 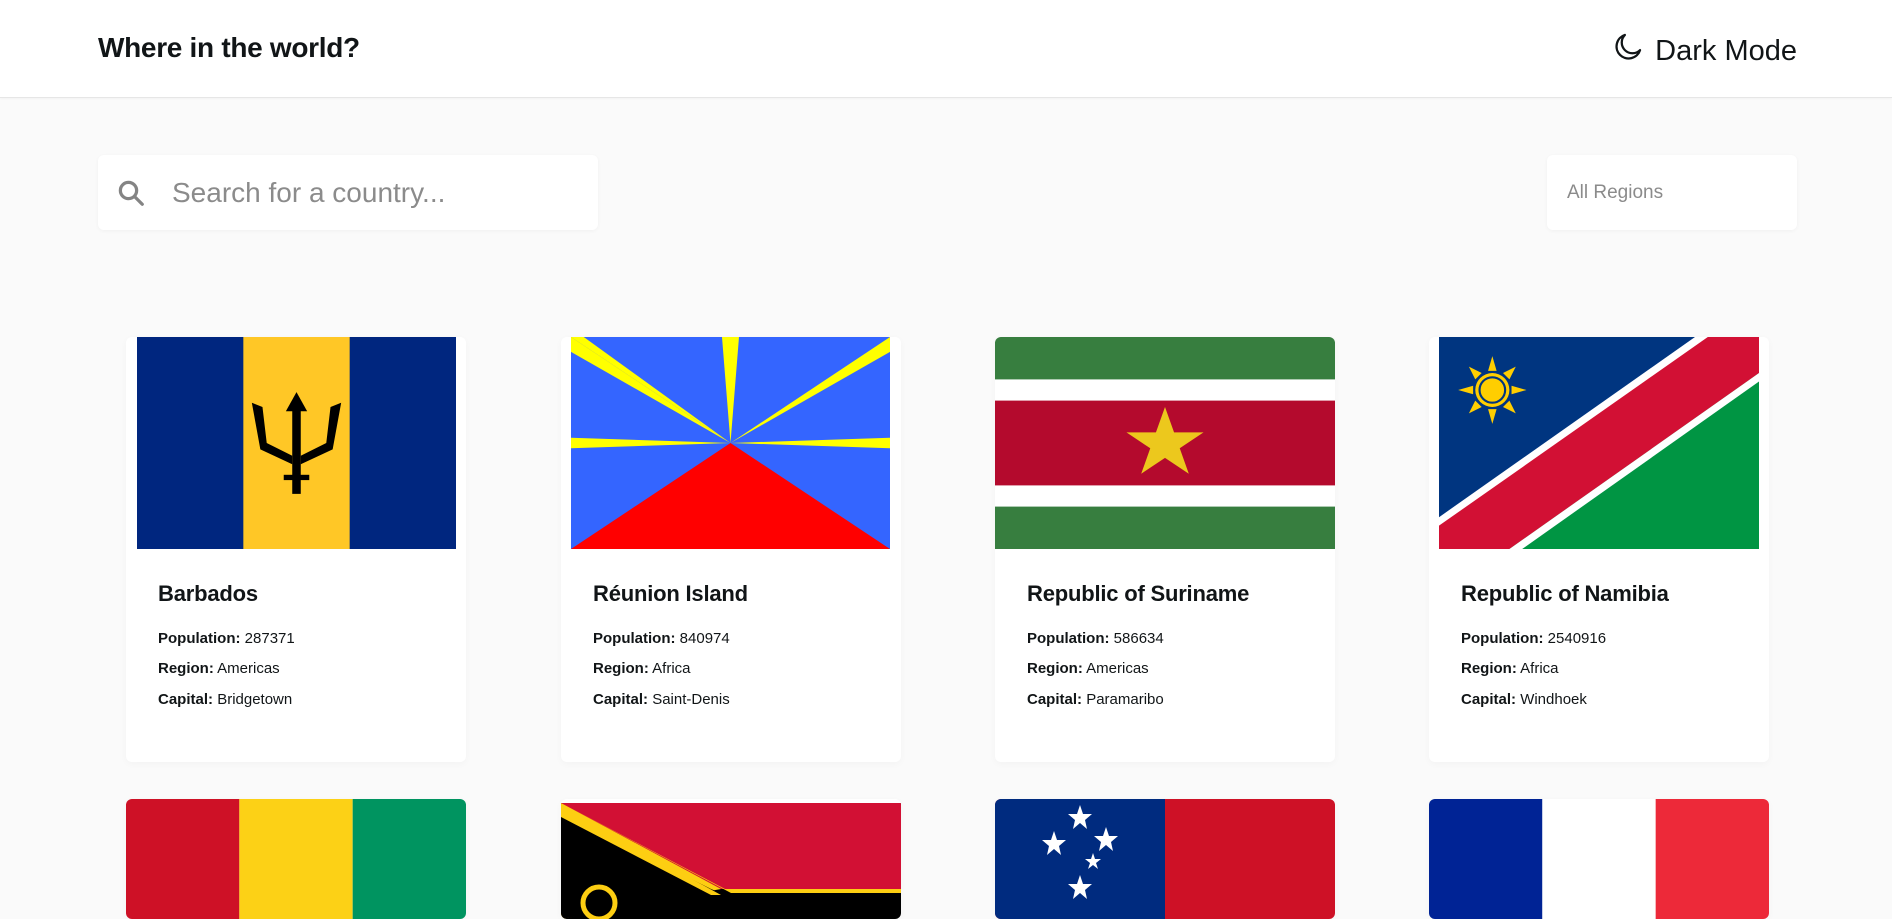 I want to click on guinea-flag-icon, so click(x=296, y=859).